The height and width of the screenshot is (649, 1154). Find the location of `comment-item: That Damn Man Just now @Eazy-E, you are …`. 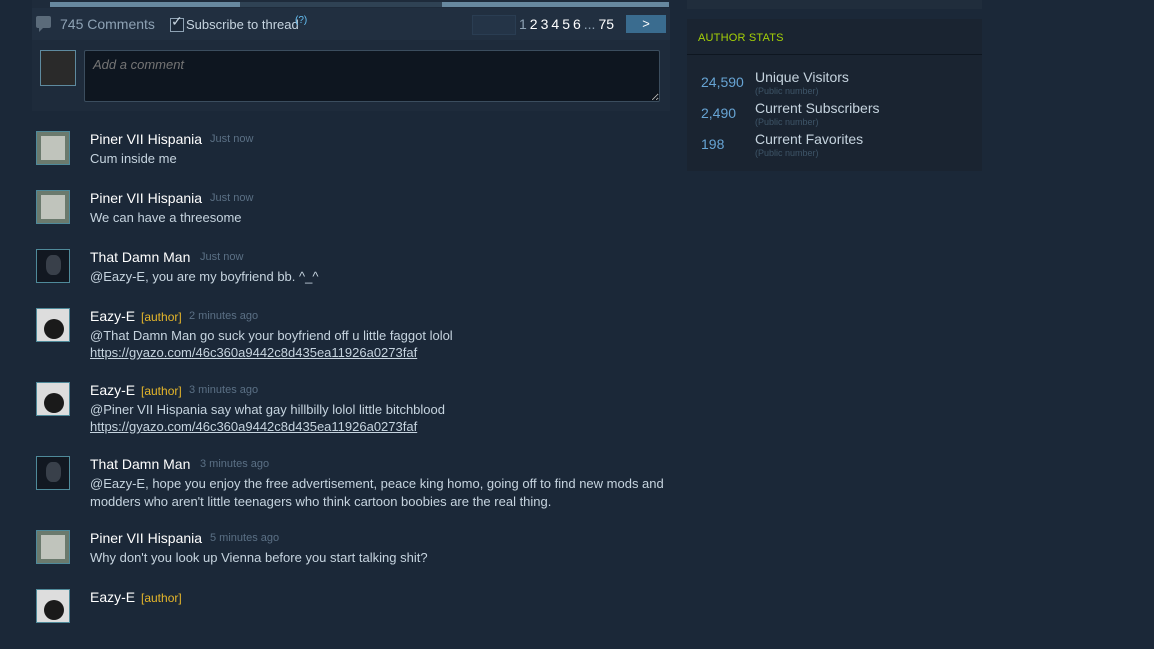

comment-item: That Damn Man Just now @Eazy-E, you are … is located at coordinates (356, 279).